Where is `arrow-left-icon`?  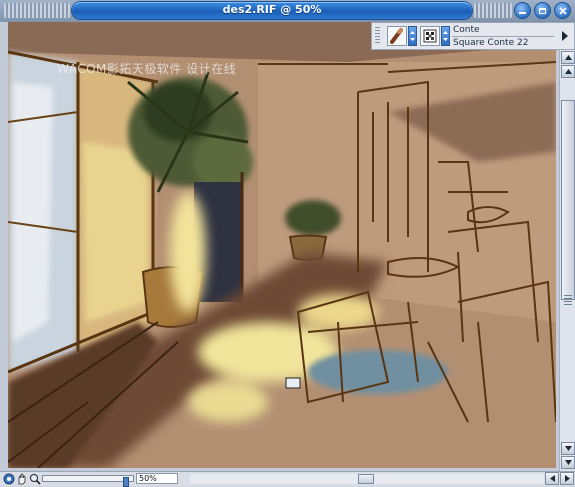 arrow-left-icon is located at coordinates (552, 478).